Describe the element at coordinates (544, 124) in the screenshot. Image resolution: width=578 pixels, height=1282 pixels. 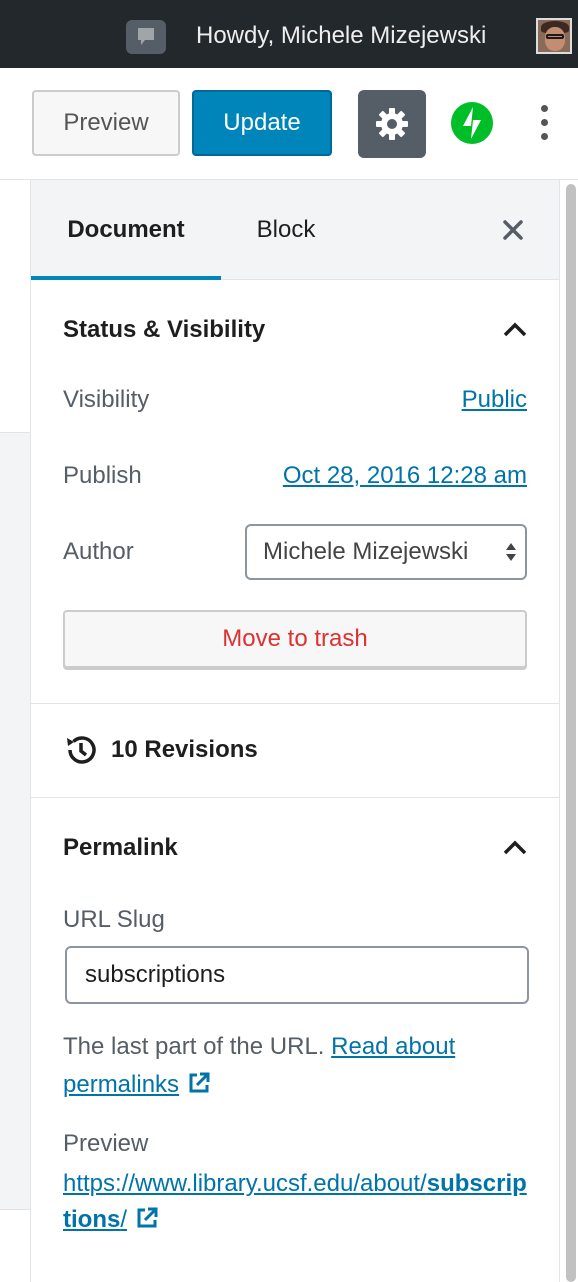
I see `more-options-icon` at that location.